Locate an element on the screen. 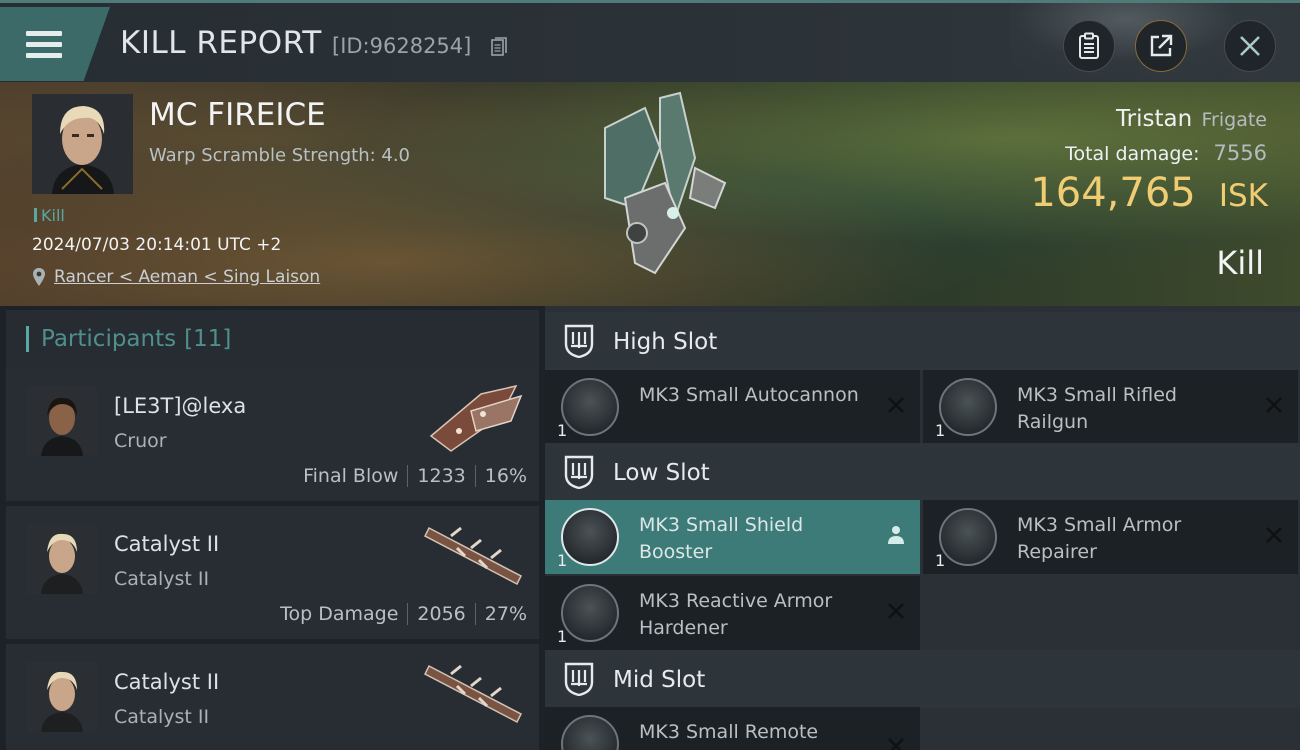 The image size is (1300, 750). high-slot-icon is located at coordinates (579, 341).